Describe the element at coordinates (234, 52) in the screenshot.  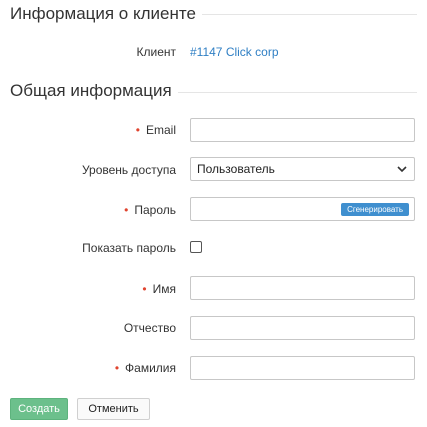
I see `client-link: #1147 Click corp` at that location.